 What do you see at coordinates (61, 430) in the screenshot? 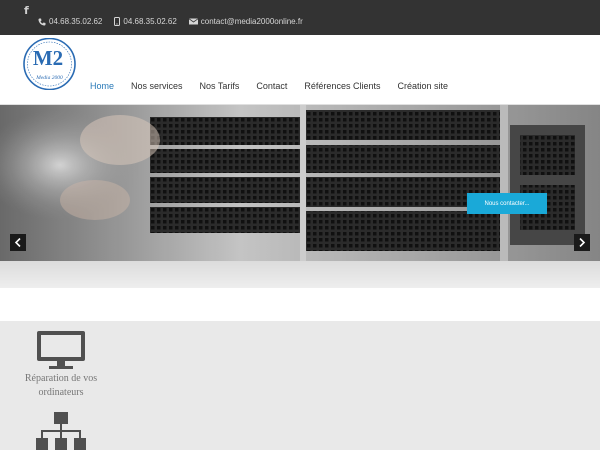
I see `network-icon` at bounding box center [61, 430].